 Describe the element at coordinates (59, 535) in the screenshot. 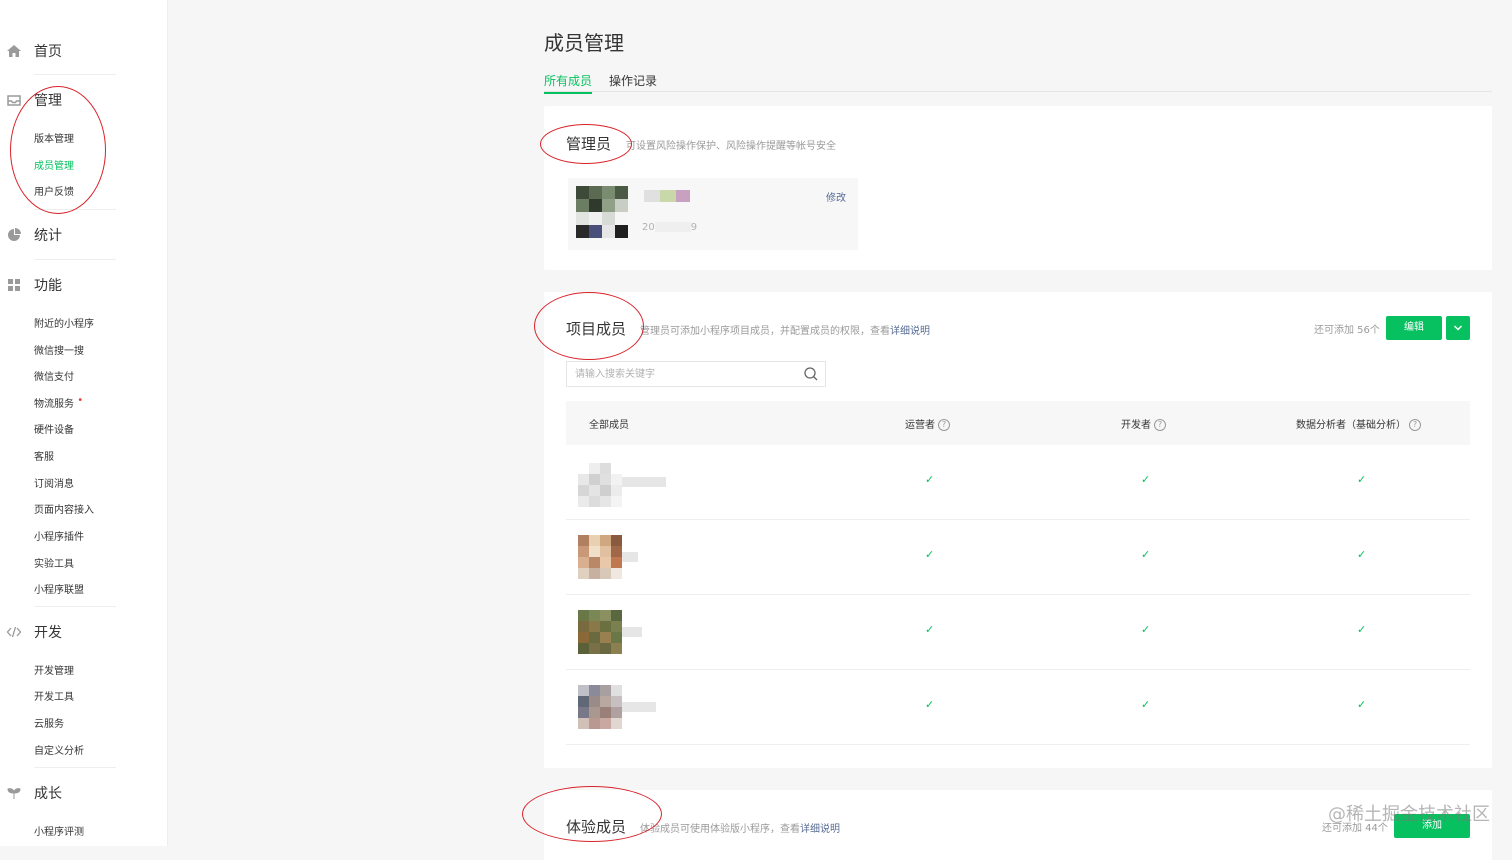

I see `sidebar-item-plugins: 小程序插件` at that location.